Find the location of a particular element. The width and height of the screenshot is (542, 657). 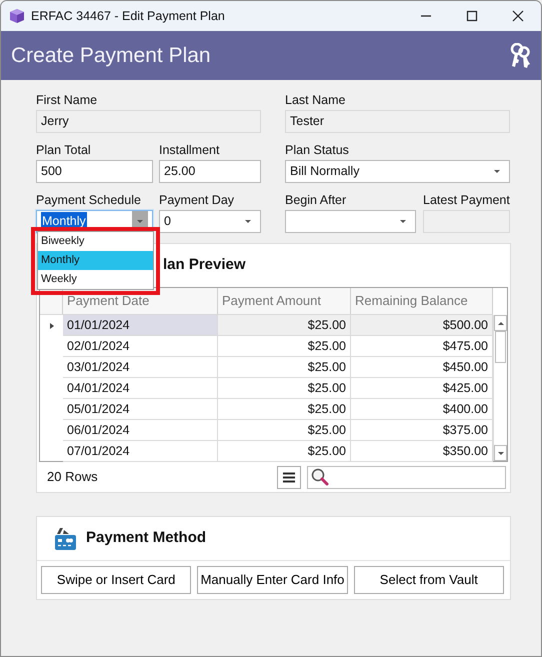

menu-icon is located at coordinates (289, 477).